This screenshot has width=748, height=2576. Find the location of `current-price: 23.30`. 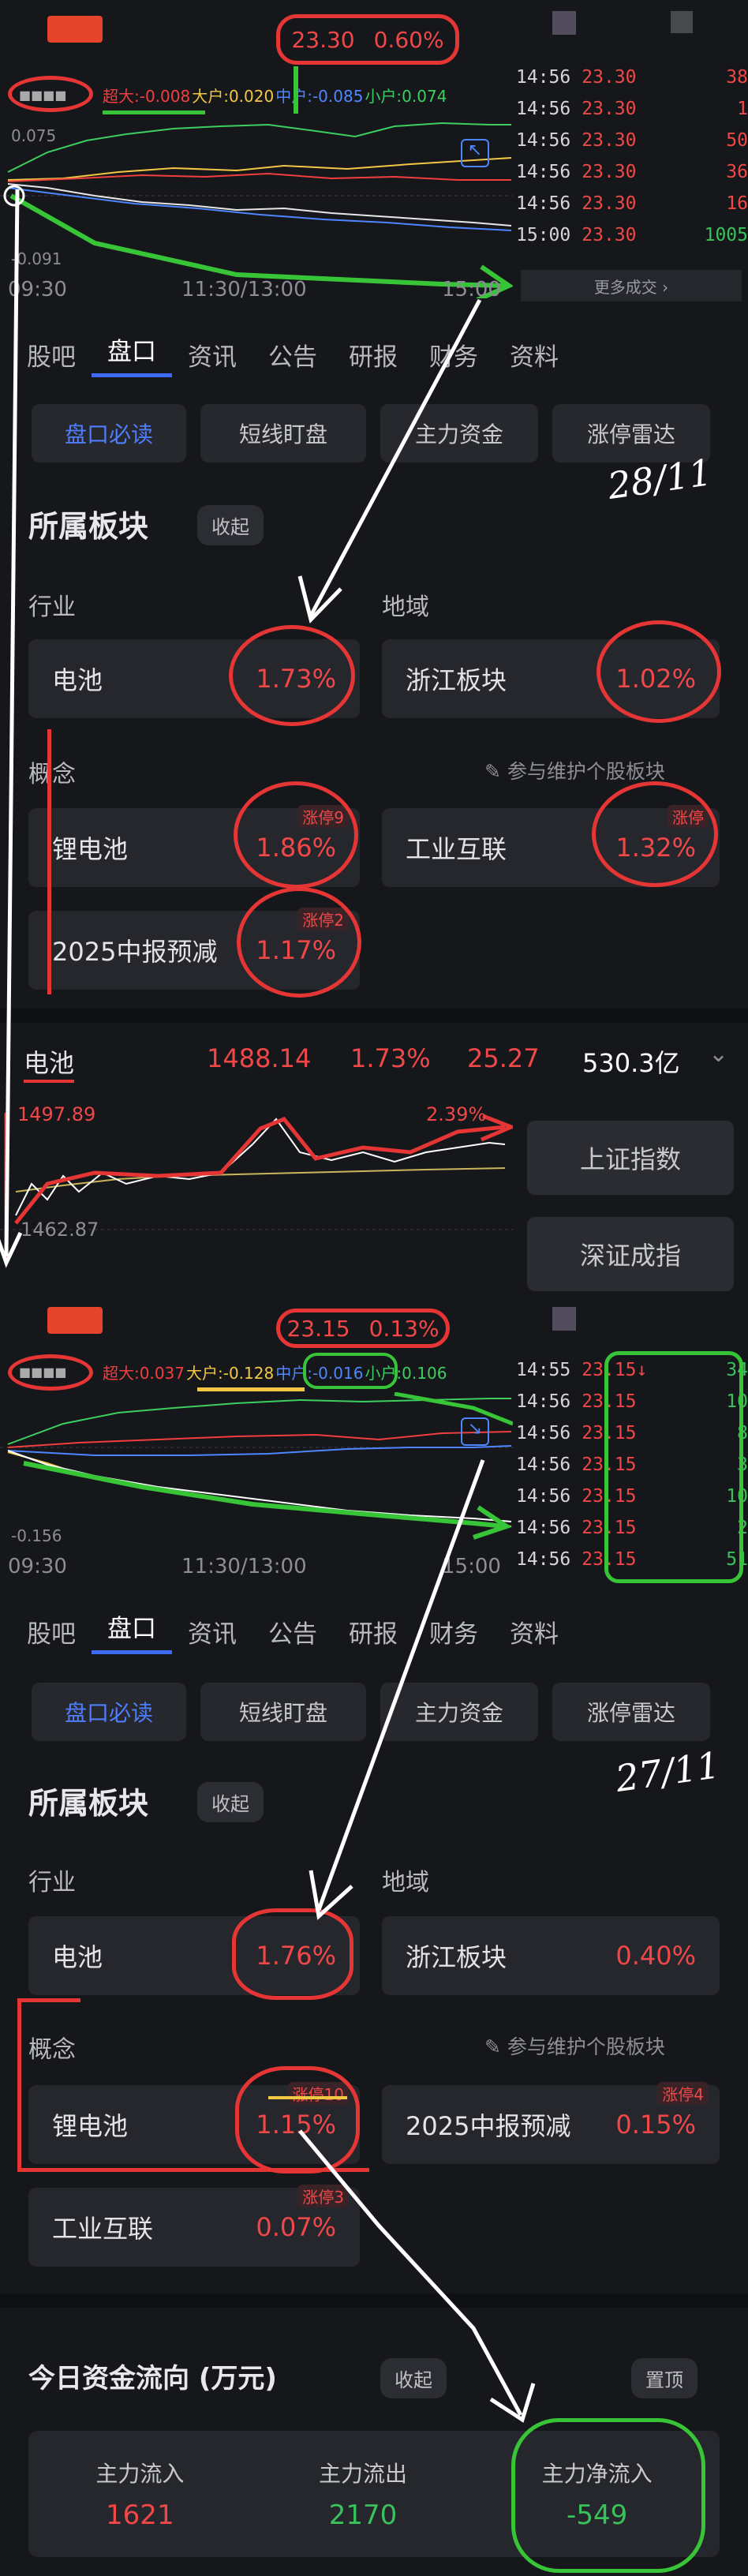

current-price: 23.30 is located at coordinates (323, 39).